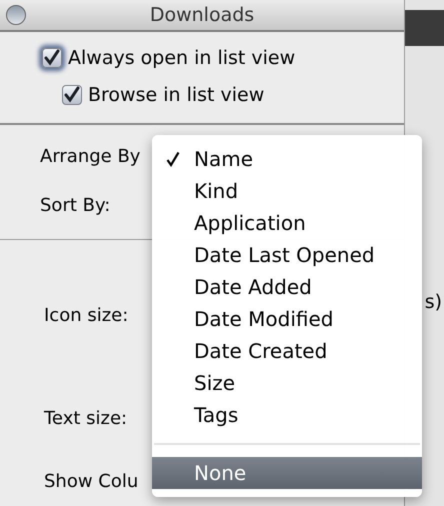 The height and width of the screenshot is (506, 444). I want to click on arrange-by-label: Arrange By, so click(90, 157).